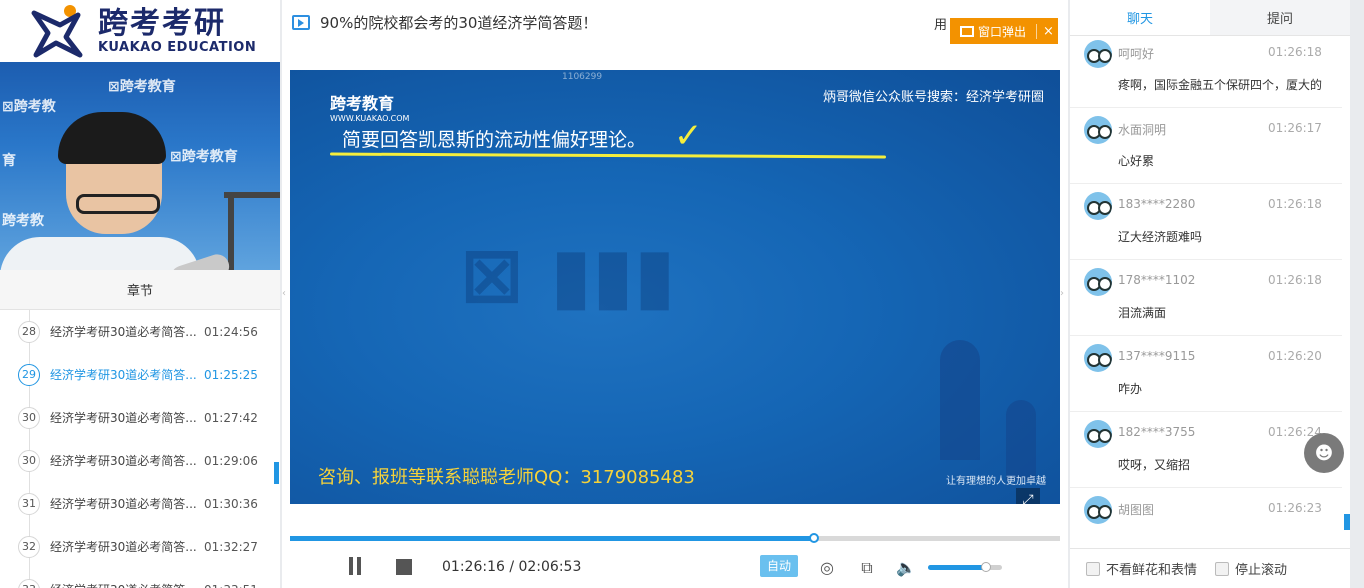  I want to click on stop-scroll-checkbox: 停止滚动, so click(1251, 568).